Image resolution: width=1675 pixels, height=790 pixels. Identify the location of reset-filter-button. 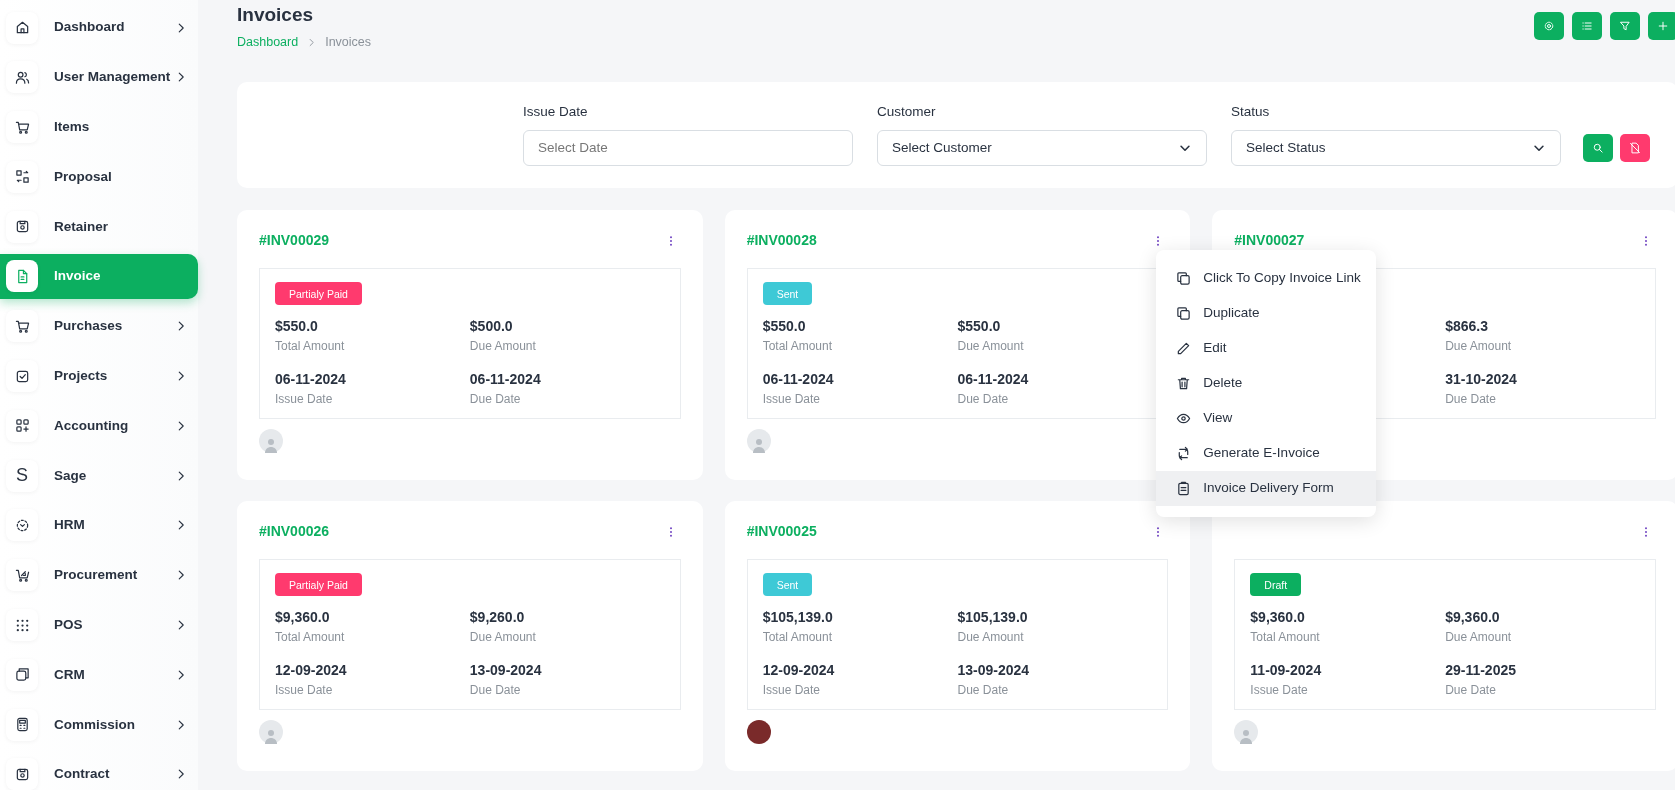
(1635, 147).